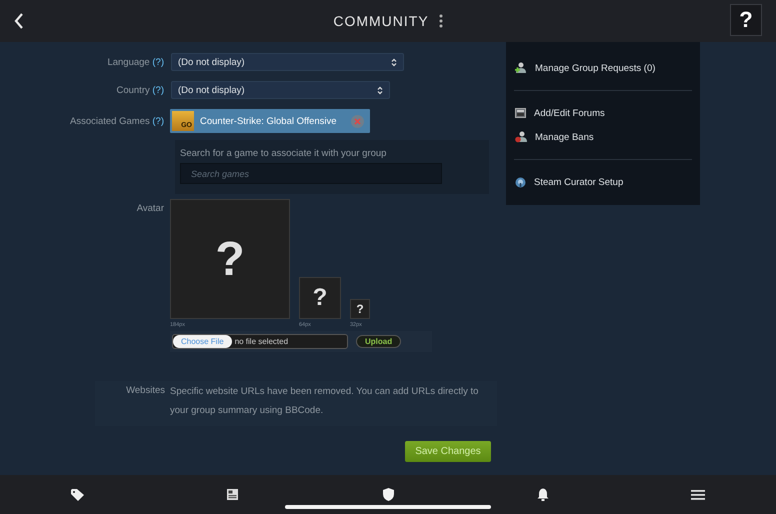 This screenshot has width=776, height=514. I want to click on field-label: Associated Games (?), so click(117, 121).